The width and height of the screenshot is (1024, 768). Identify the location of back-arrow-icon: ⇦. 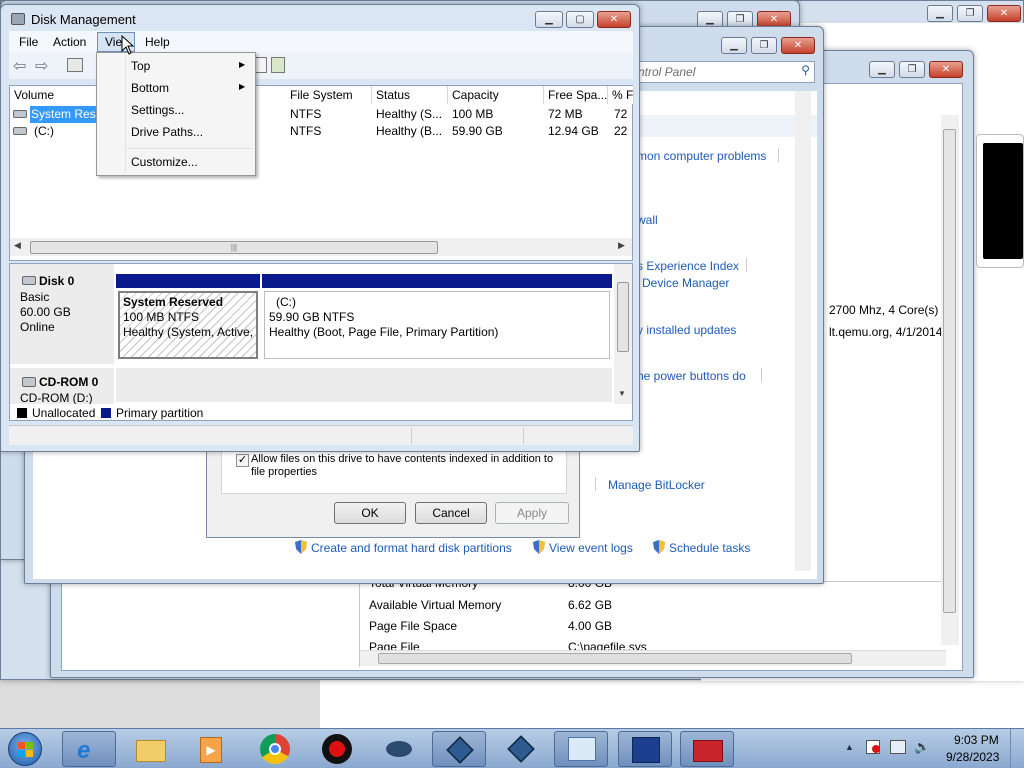
(19, 66).